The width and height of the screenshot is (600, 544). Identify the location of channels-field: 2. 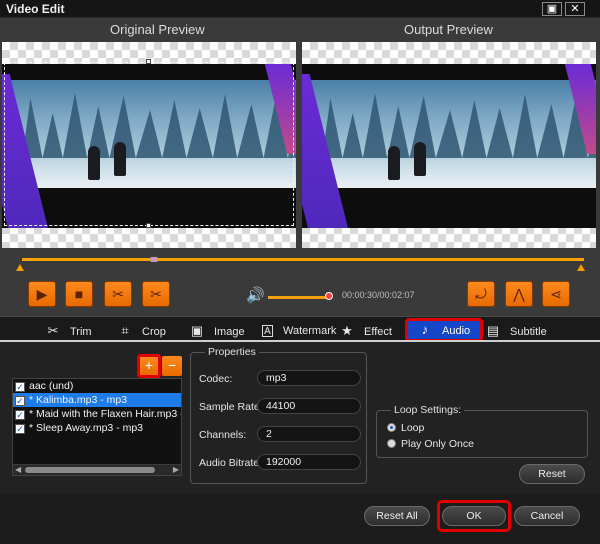
(309, 434).